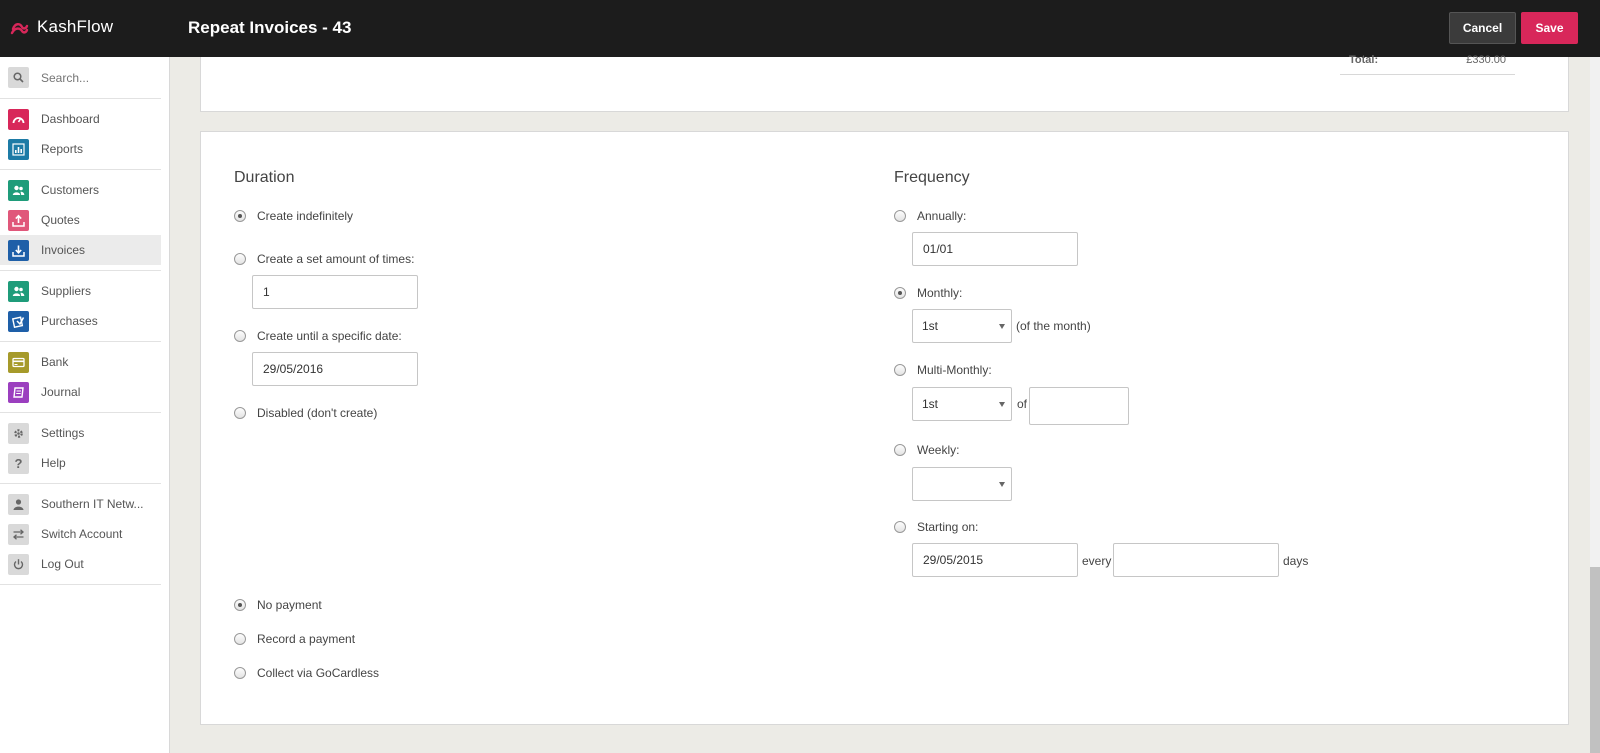 Image resolution: width=1600 pixels, height=753 pixels. I want to click on sidebar-item-help: ? Help, so click(80, 463).